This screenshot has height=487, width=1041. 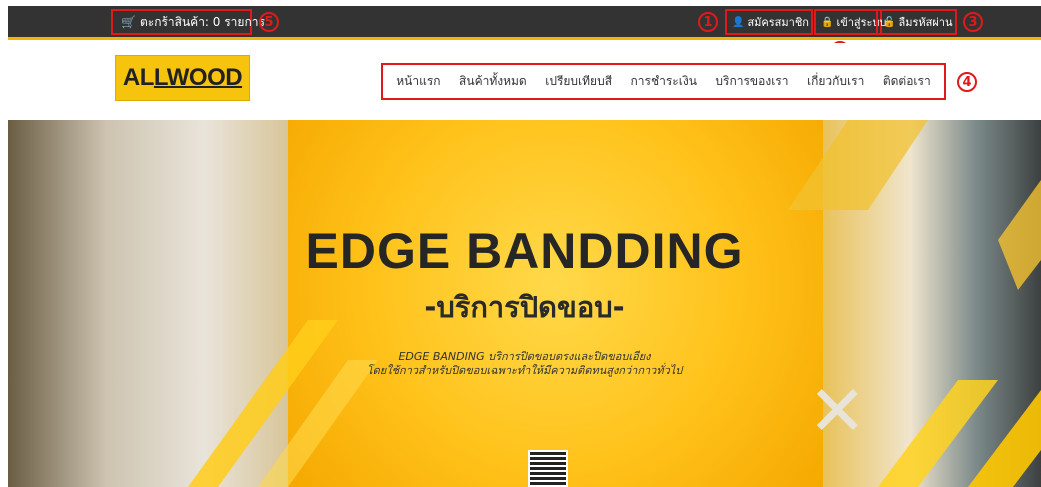 I want to click on annotation-1: 1, so click(x=708, y=22).